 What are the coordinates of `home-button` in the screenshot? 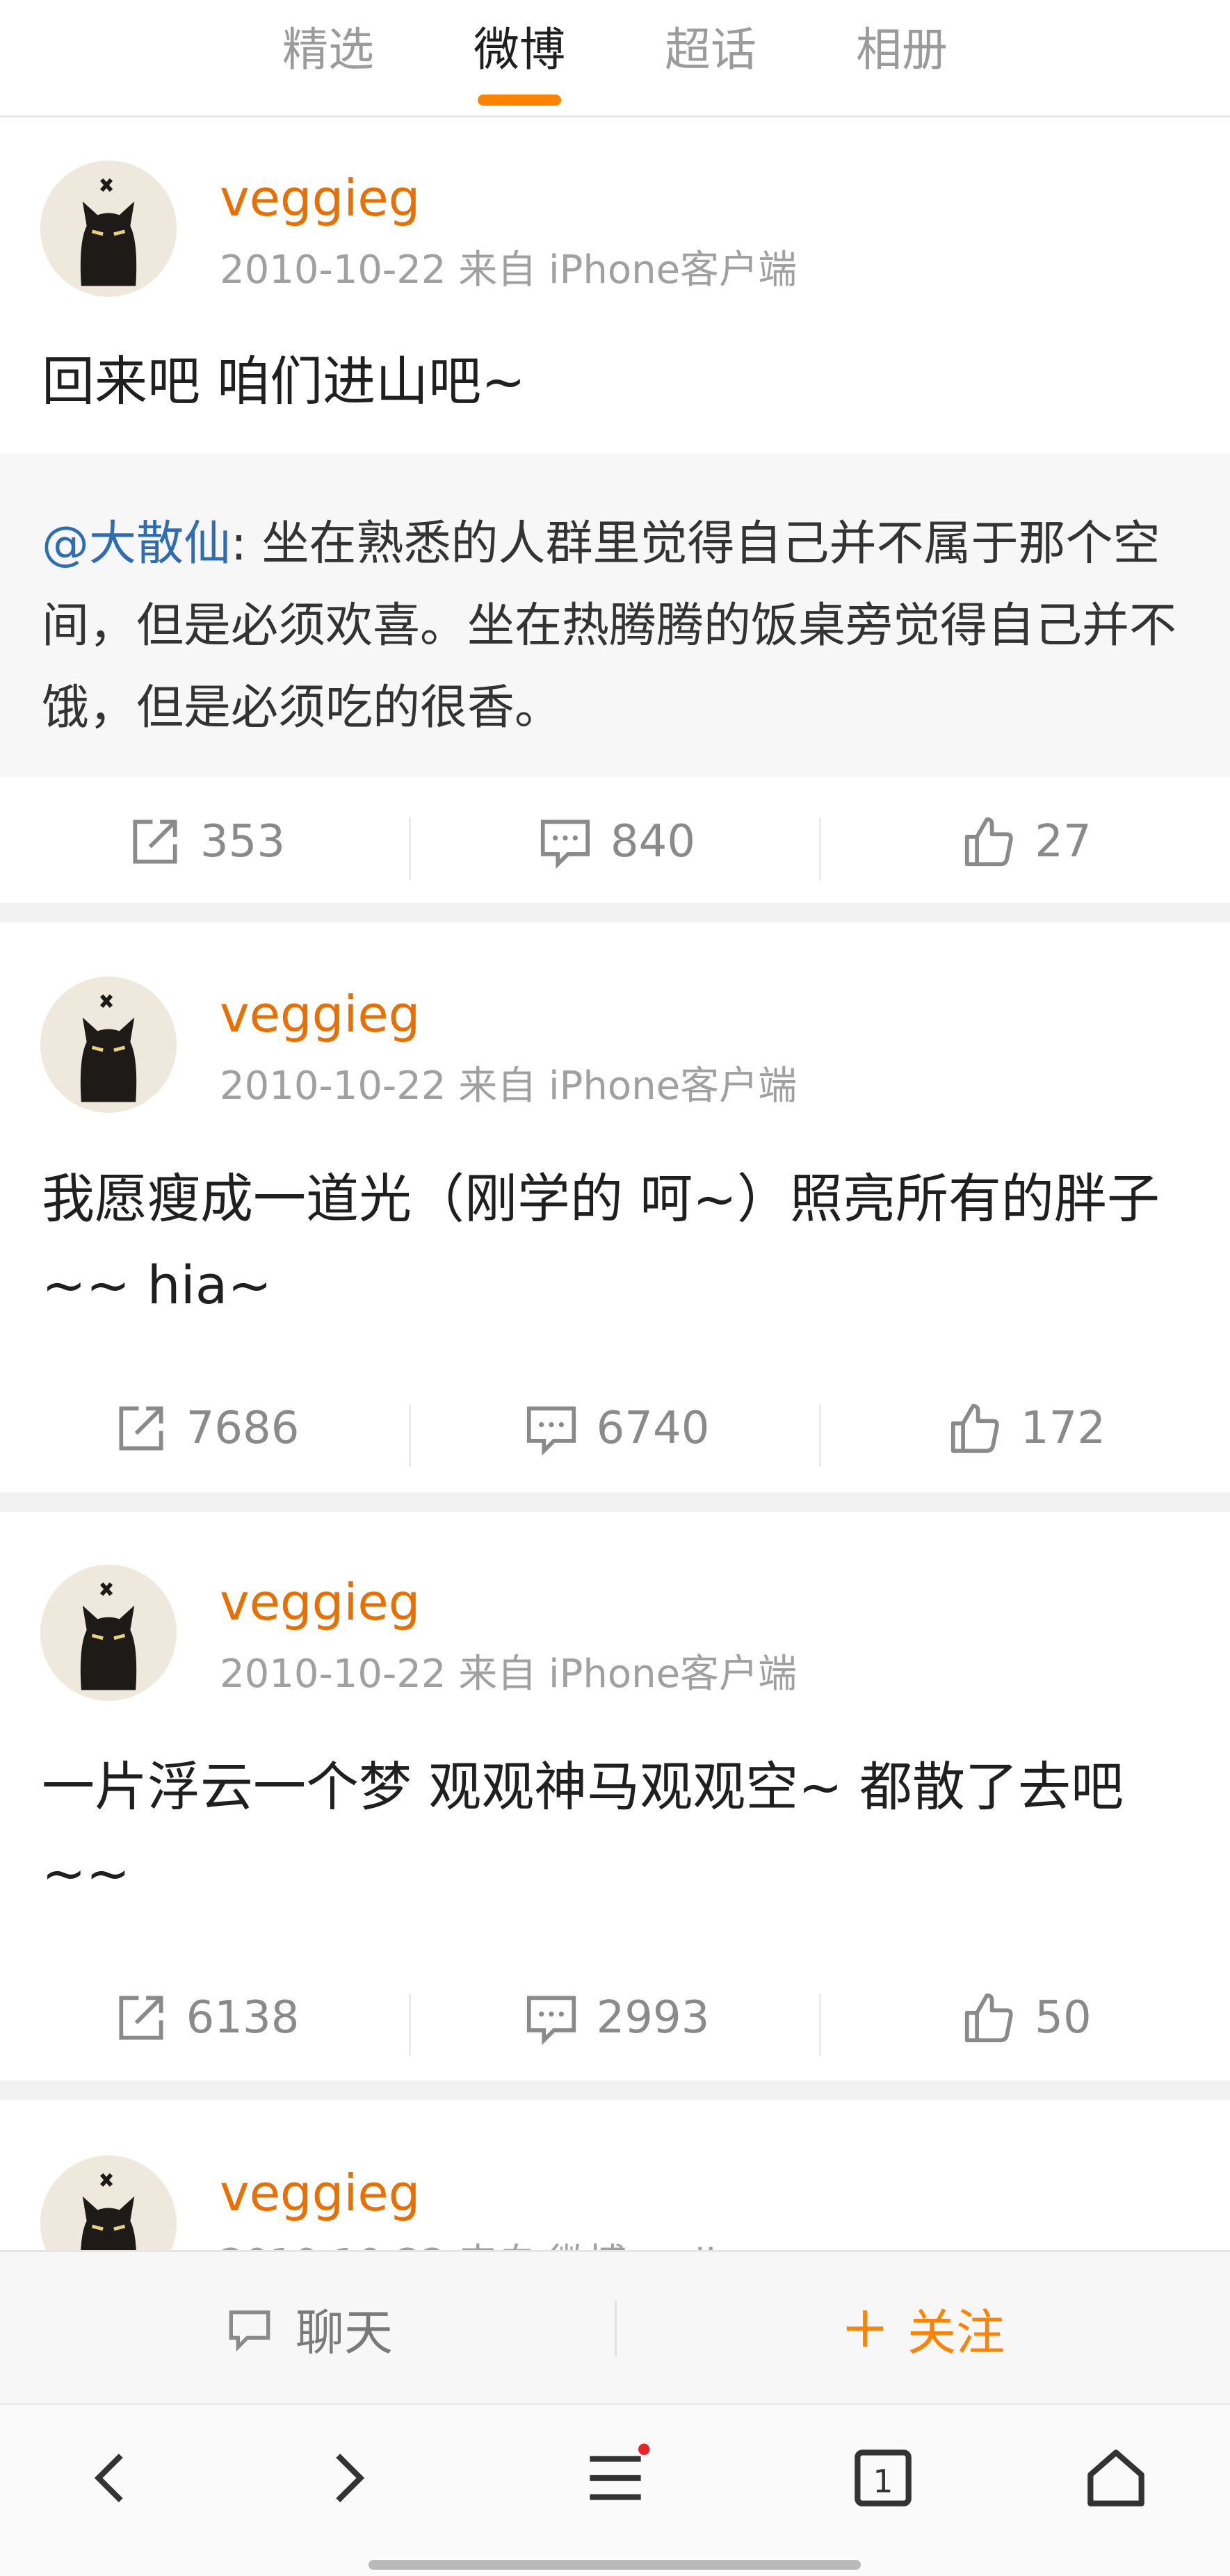 It's located at (1116, 2478).